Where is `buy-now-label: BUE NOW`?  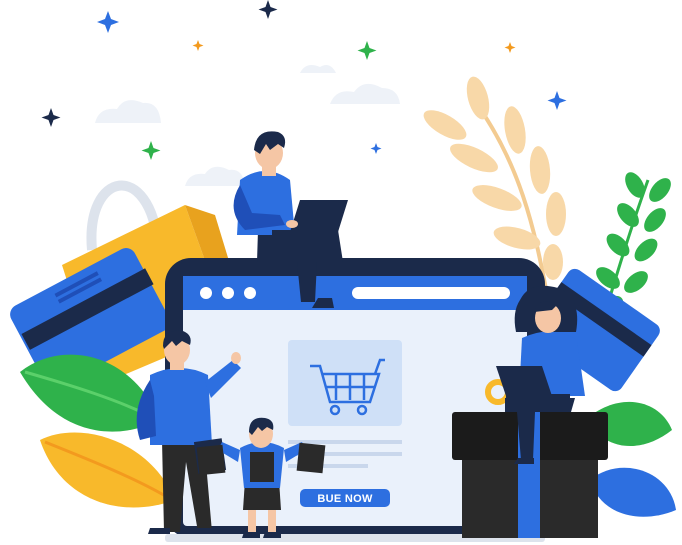
buy-now-label: BUE NOW is located at coordinates (345, 499).